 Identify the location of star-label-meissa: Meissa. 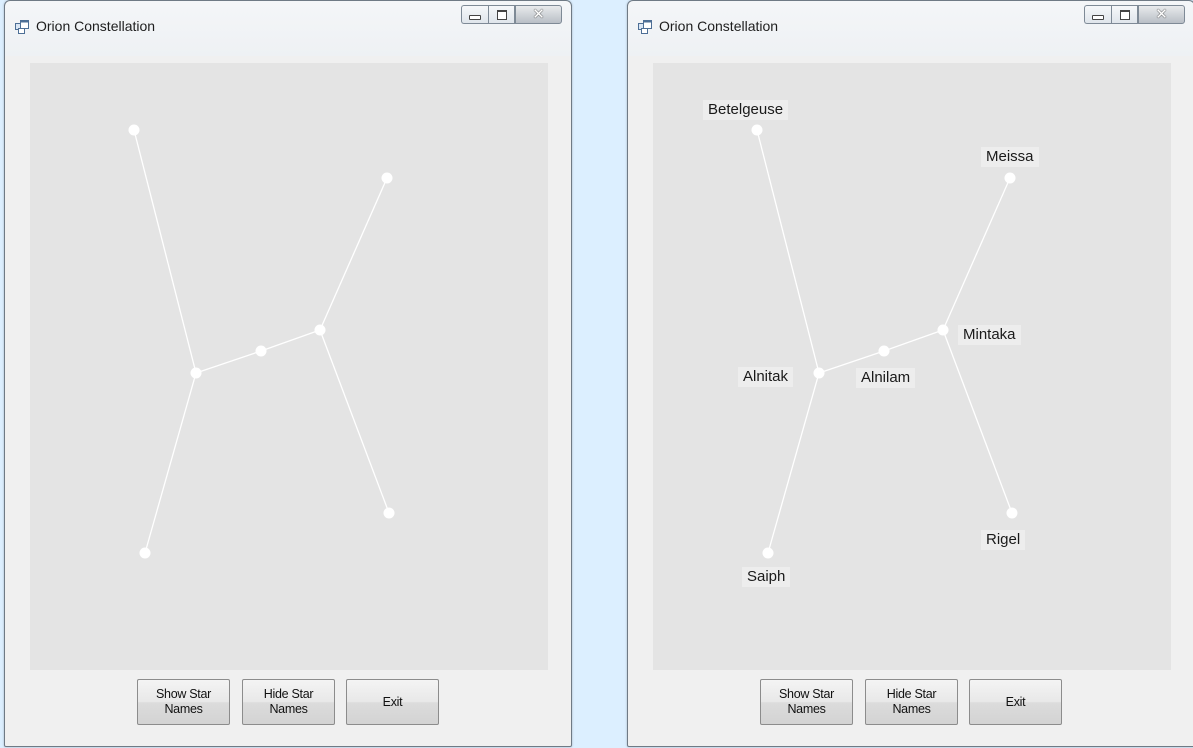
(1010, 157).